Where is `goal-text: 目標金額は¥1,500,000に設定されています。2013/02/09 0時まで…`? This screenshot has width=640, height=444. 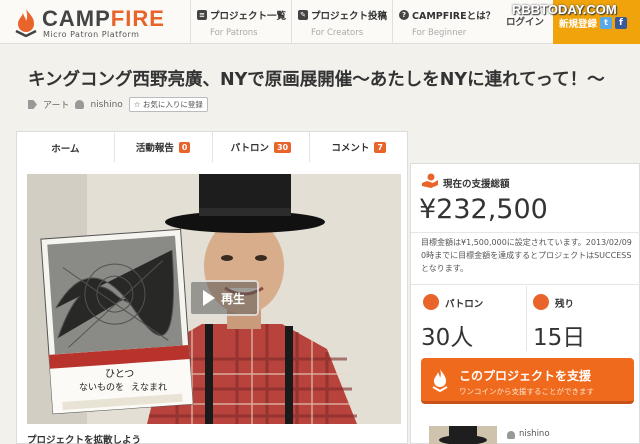 goal-text: 目標金額は¥1,500,000に設定されています。2013/02/09 0時まで… is located at coordinates (526, 255).